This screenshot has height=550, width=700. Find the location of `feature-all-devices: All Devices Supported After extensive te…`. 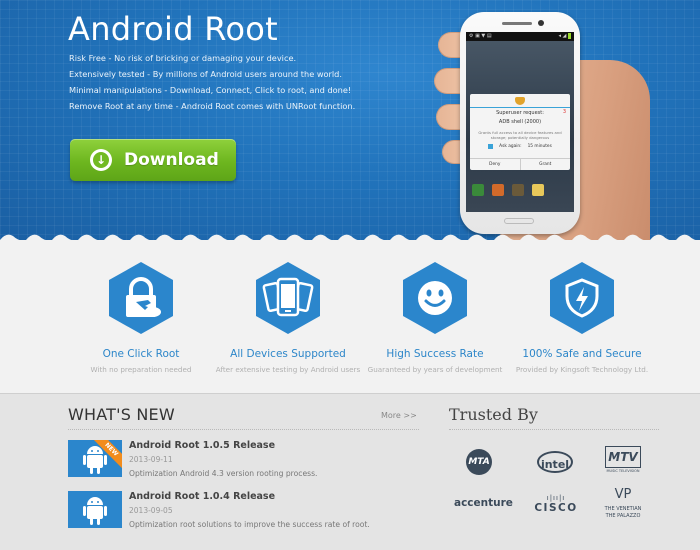

feature-all-devices: All Devices Supported After extensive te… is located at coordinates (288, 318).